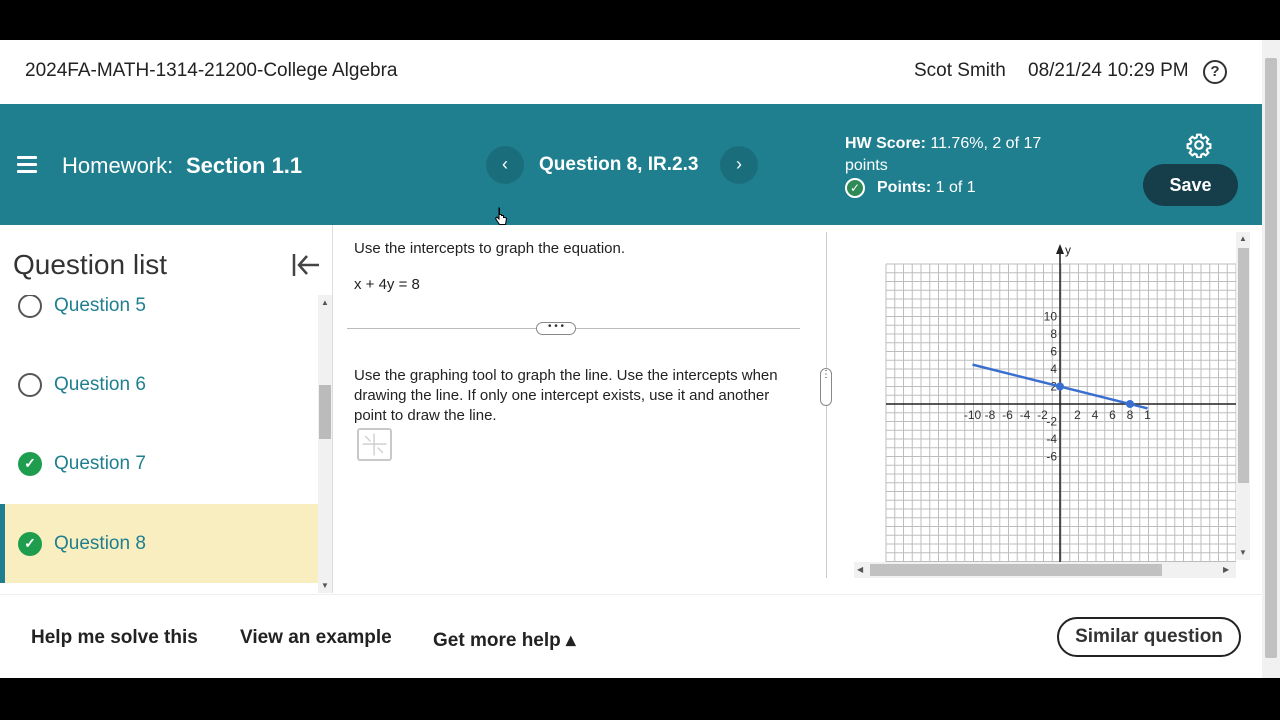 Image resolution: width=1280 pixels, height=720 pixels. I want to click on graph-horizontal-scrollbar: ◀ ▶, so click(1045, 570).